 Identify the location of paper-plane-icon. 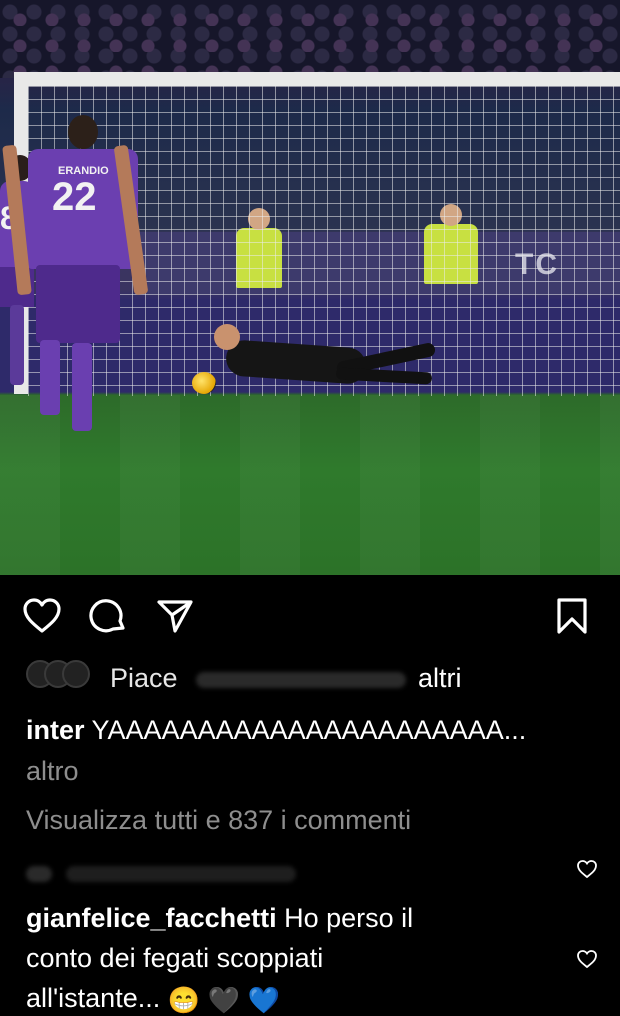
(175, 616).